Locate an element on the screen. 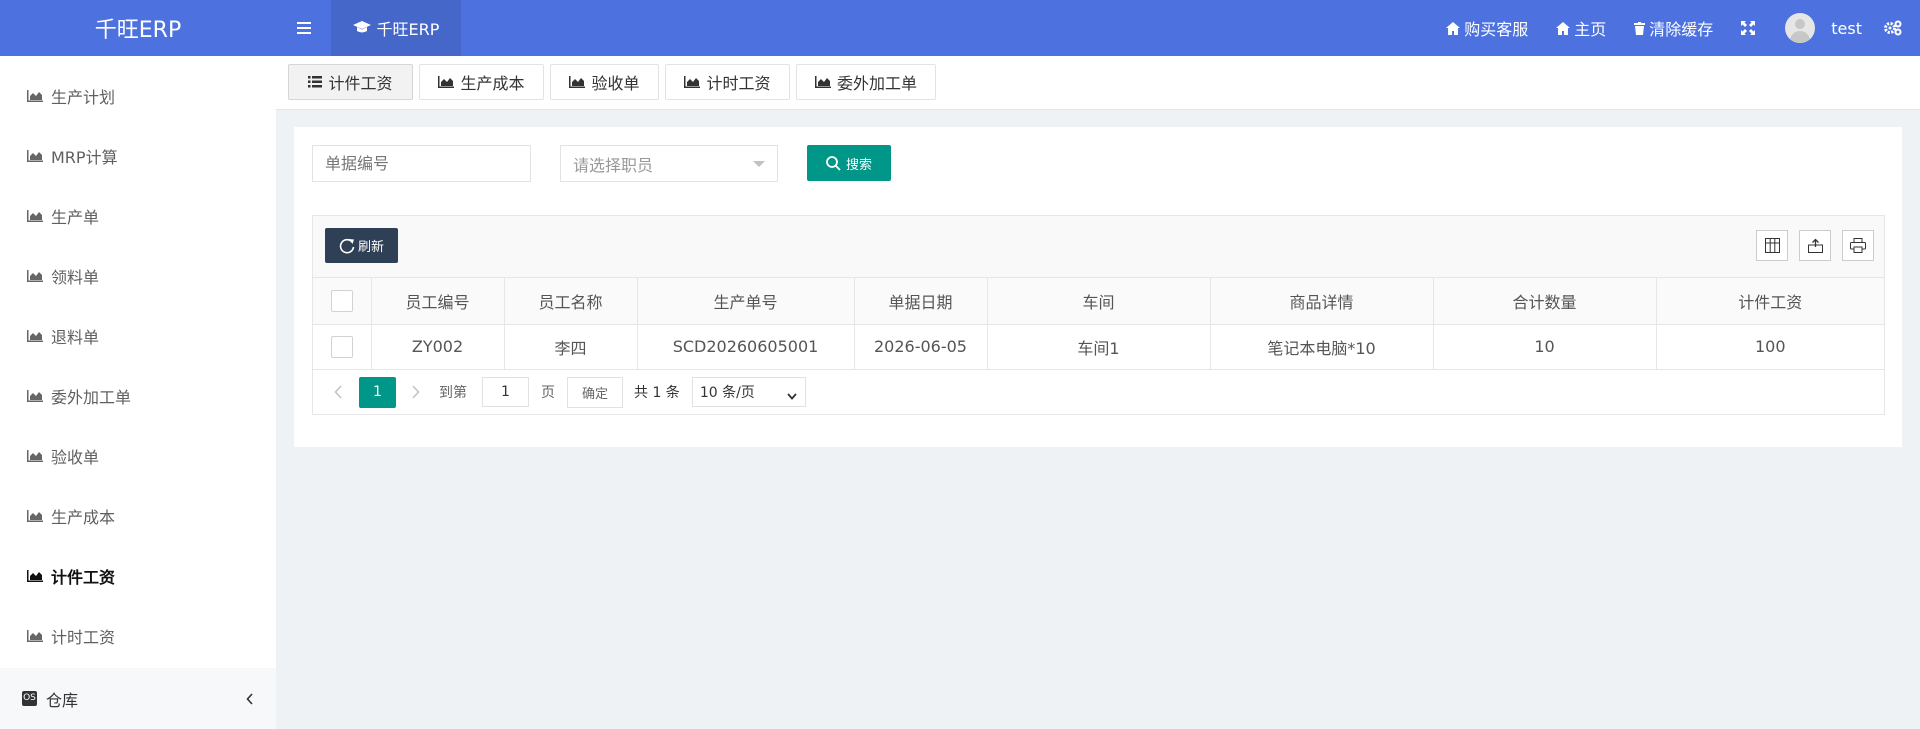 The image size is (1920, 729). menu-toggle-button is located at coordinates (304, 28).